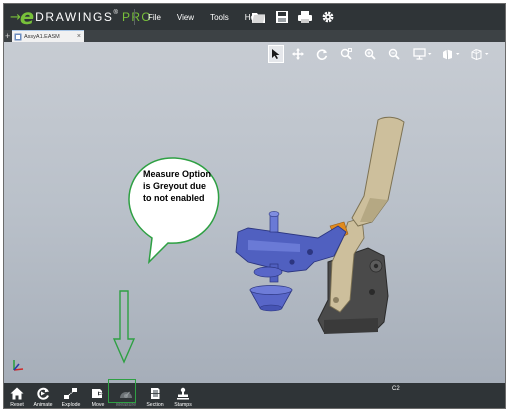 The width and height of the screenshot is (509, 412). I want to click on logo-trademark: ®, so click(115, 13).